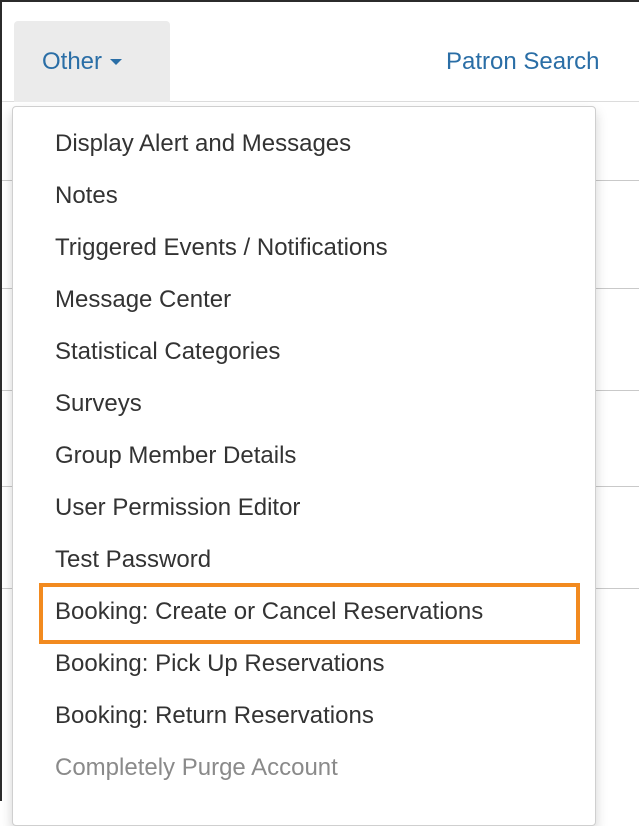 This screenshot has height=826, width=639. Describe the element at coordinates (143, 300) in the screenshot. I see `menu-item-message-center: Message Center` at that location.